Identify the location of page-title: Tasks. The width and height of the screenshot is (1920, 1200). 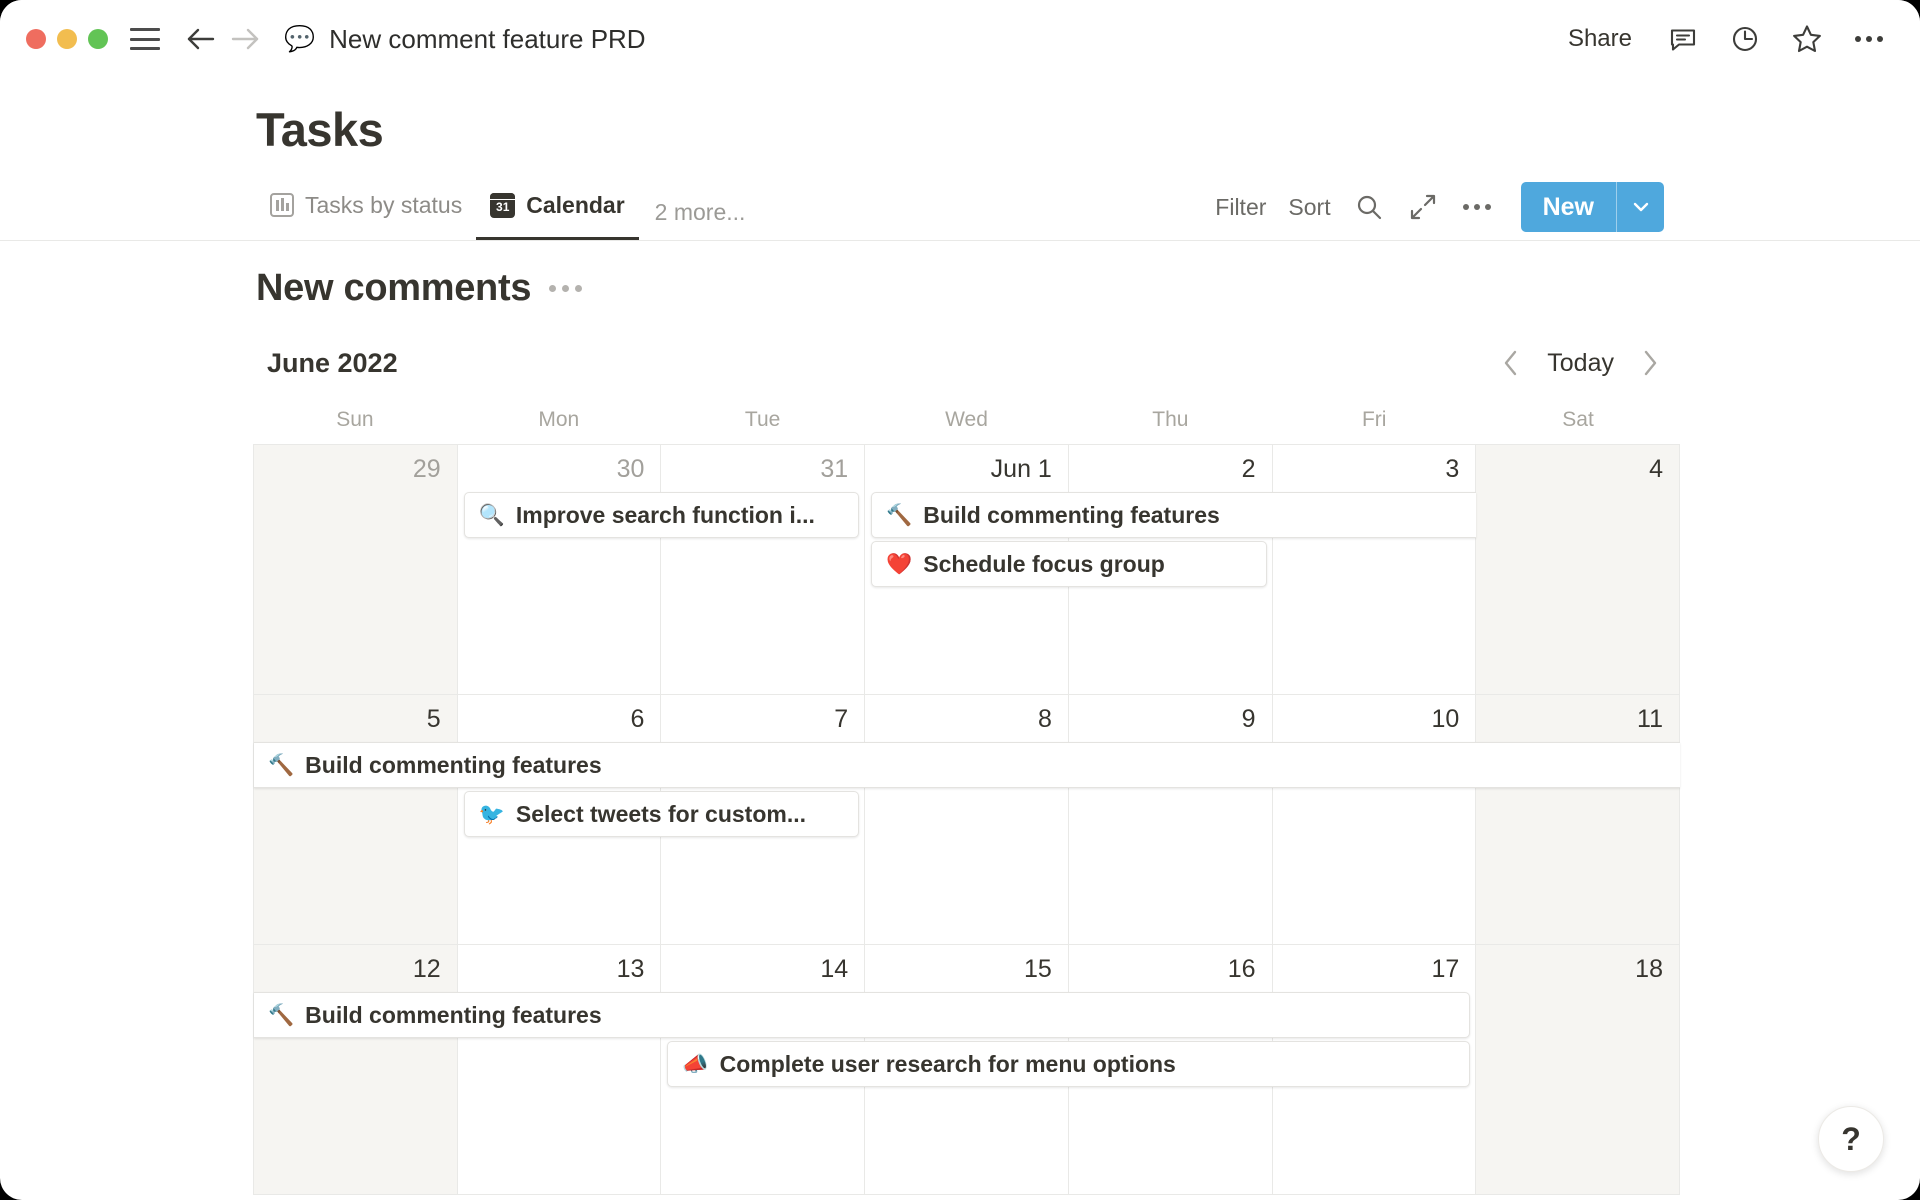
(320, 129).